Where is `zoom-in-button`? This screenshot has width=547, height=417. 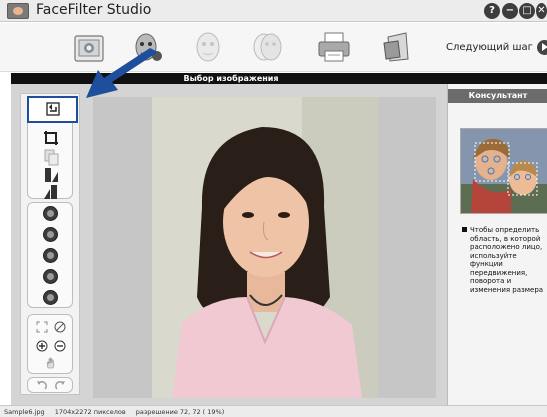
zoom-in-button is located at coordinates (42, 346).